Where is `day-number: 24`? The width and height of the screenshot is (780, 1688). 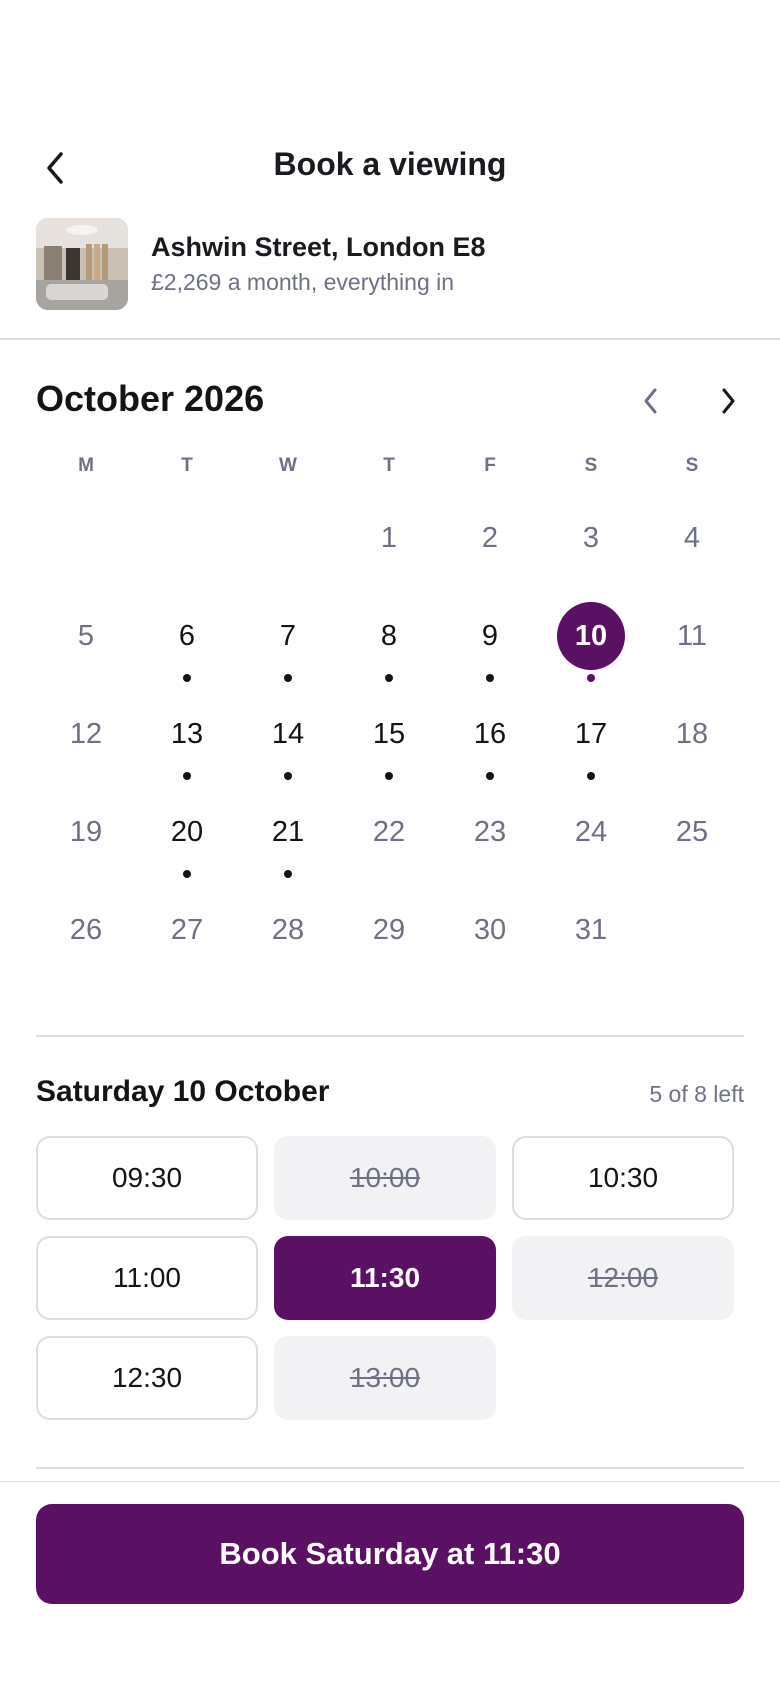
day-number: 24 is located at coordinates (591, 832).